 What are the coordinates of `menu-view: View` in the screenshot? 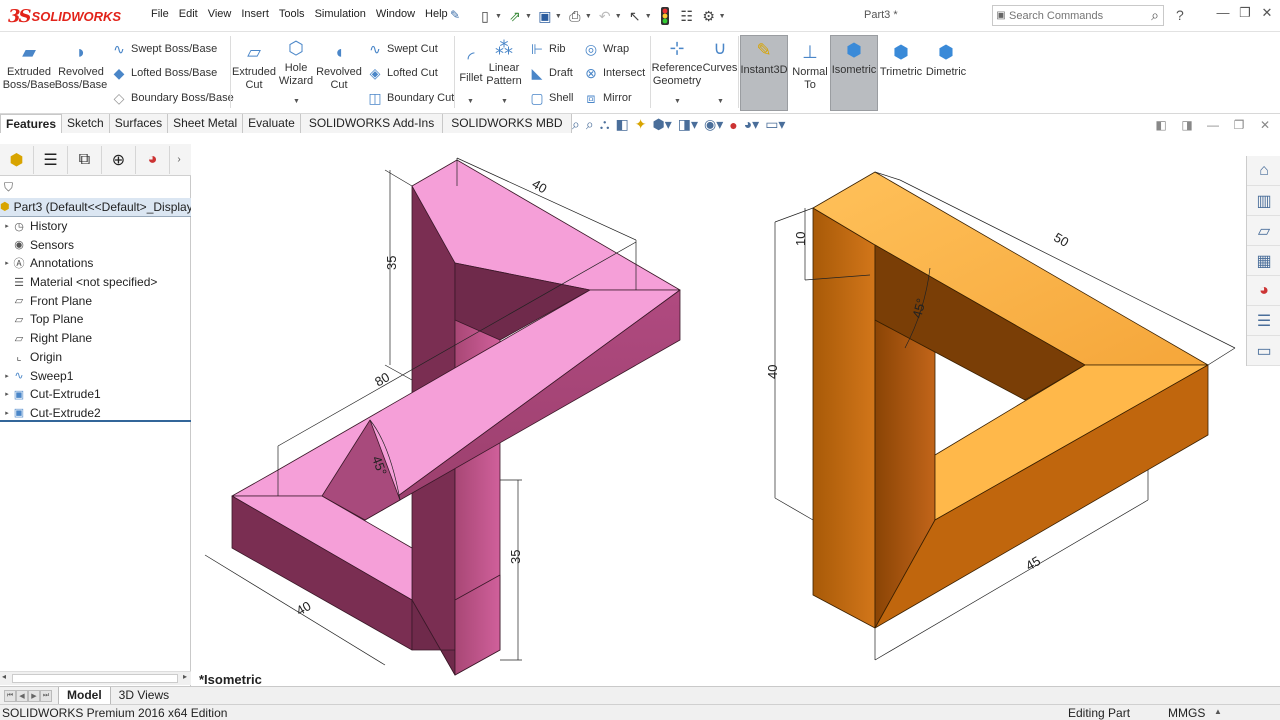 It's located at (220, 14).